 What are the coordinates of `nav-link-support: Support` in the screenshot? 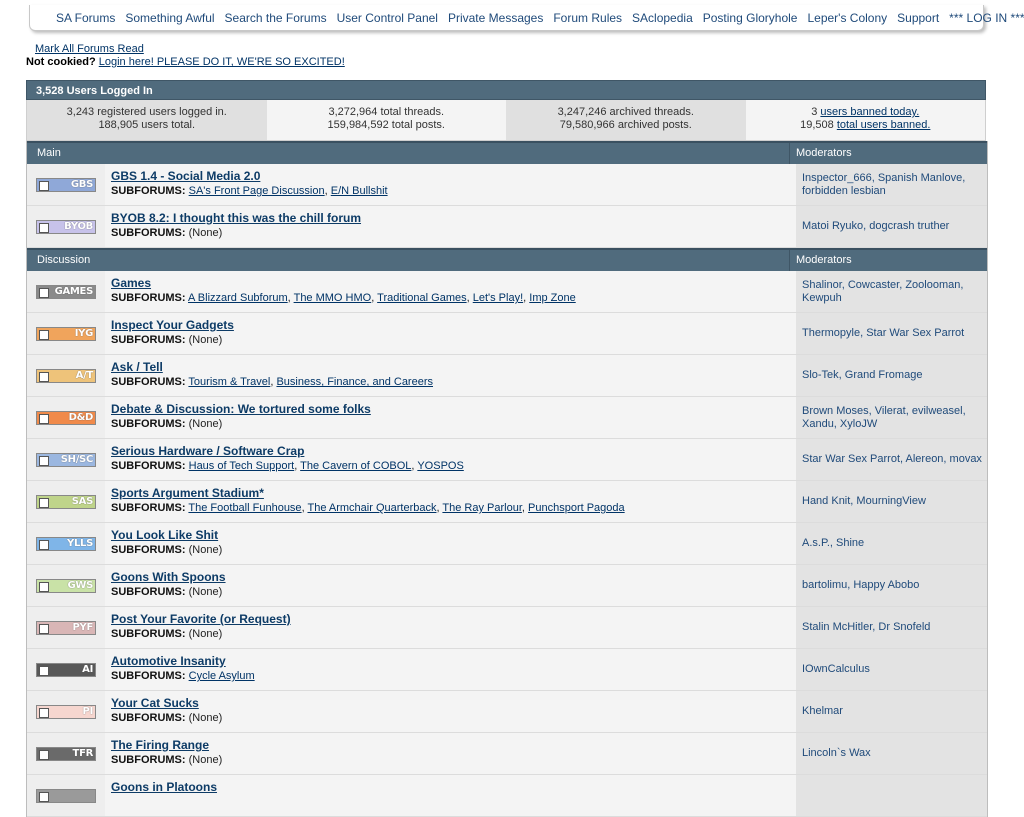 It's located at (918, 18).